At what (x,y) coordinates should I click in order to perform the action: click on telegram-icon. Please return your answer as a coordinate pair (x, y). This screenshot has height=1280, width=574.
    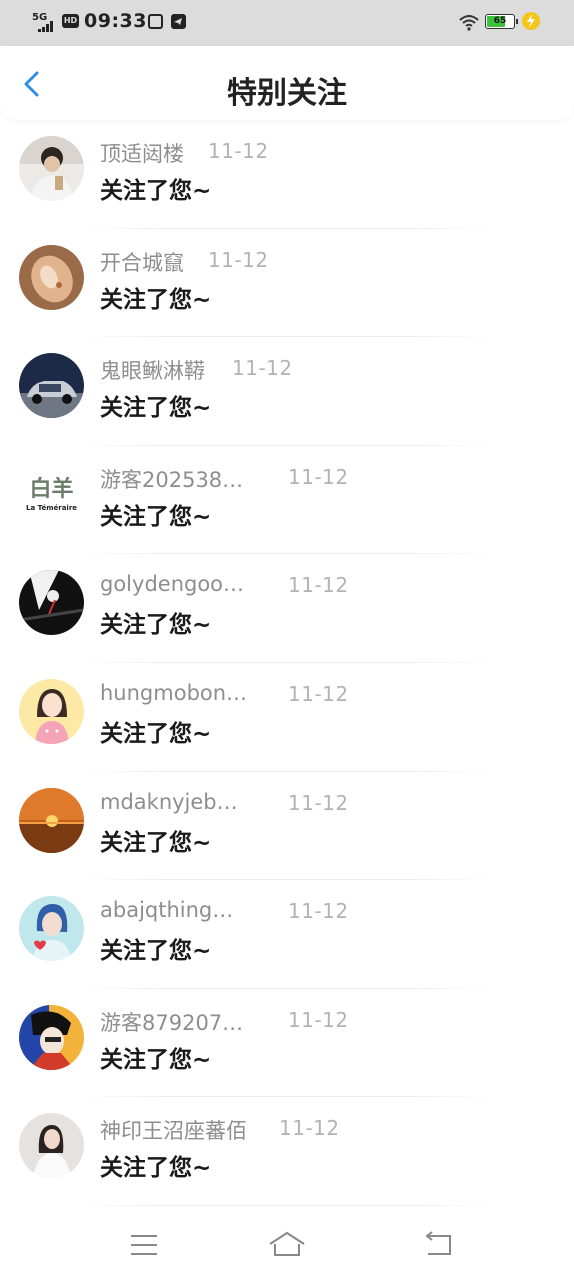
    Looking at the image, I should click on (178, 21).